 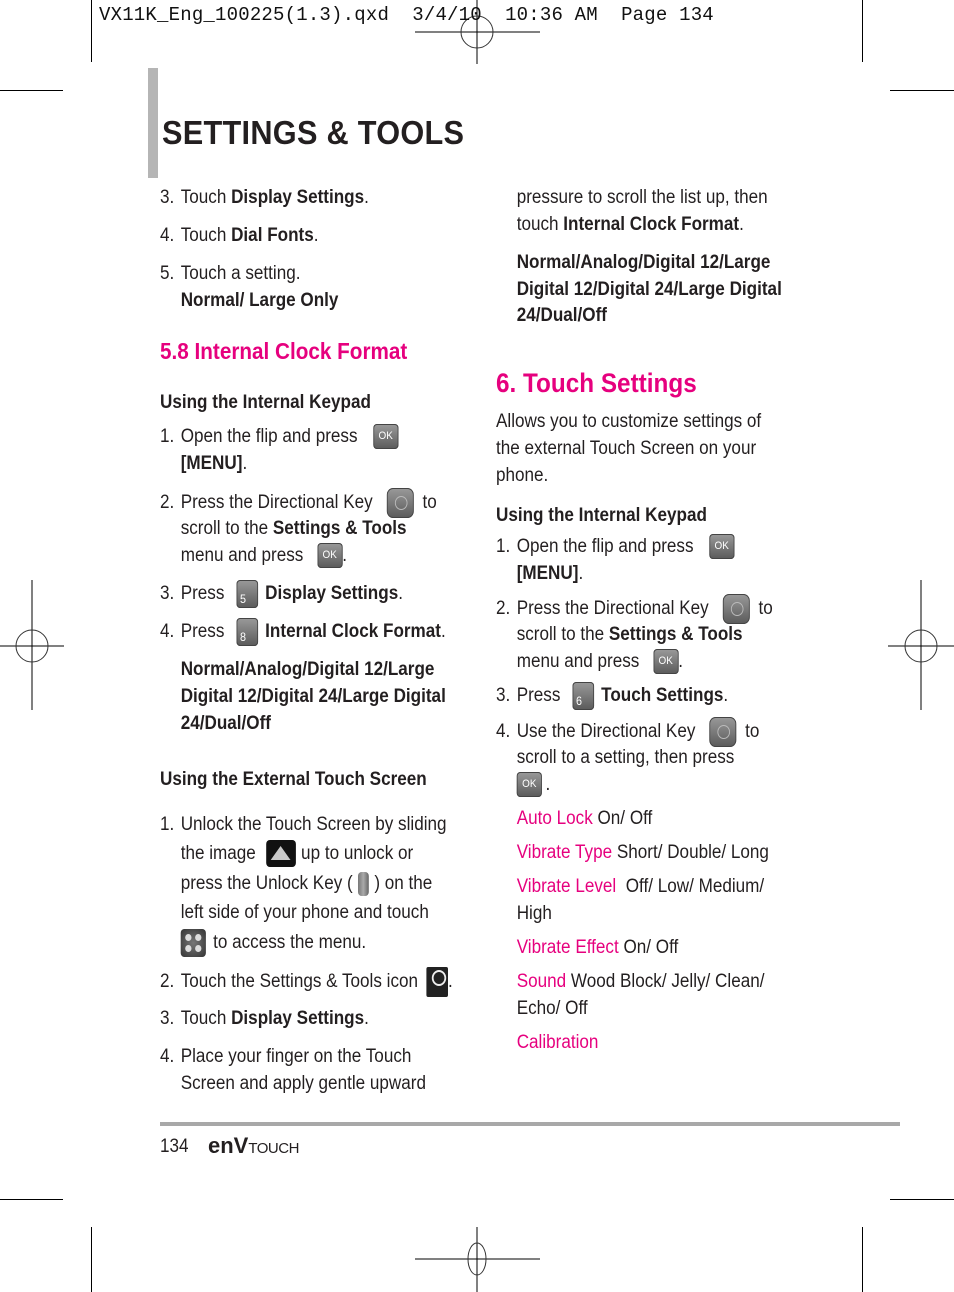 What do you see at coordinates (293, 779) in the screenshot?
I see `subheading: Using the External Touch Screen` at bounding box center [293, 779].